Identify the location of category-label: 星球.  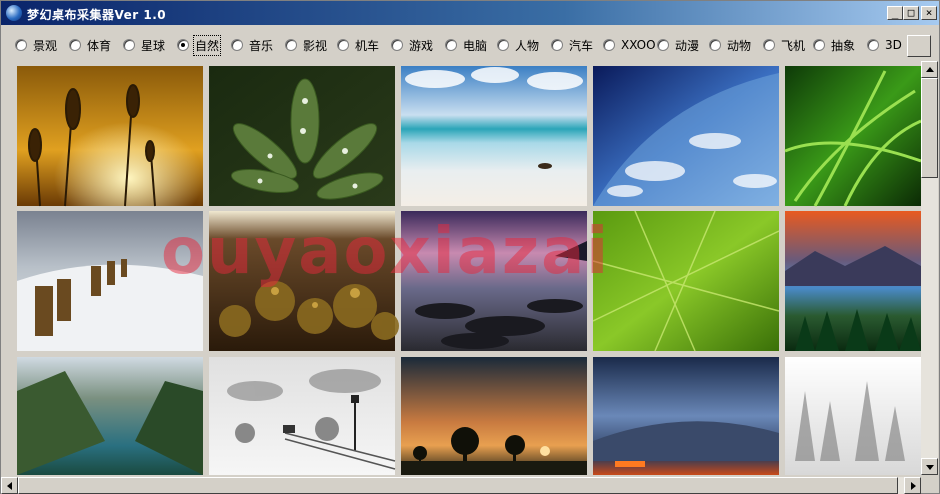
(153, 45).